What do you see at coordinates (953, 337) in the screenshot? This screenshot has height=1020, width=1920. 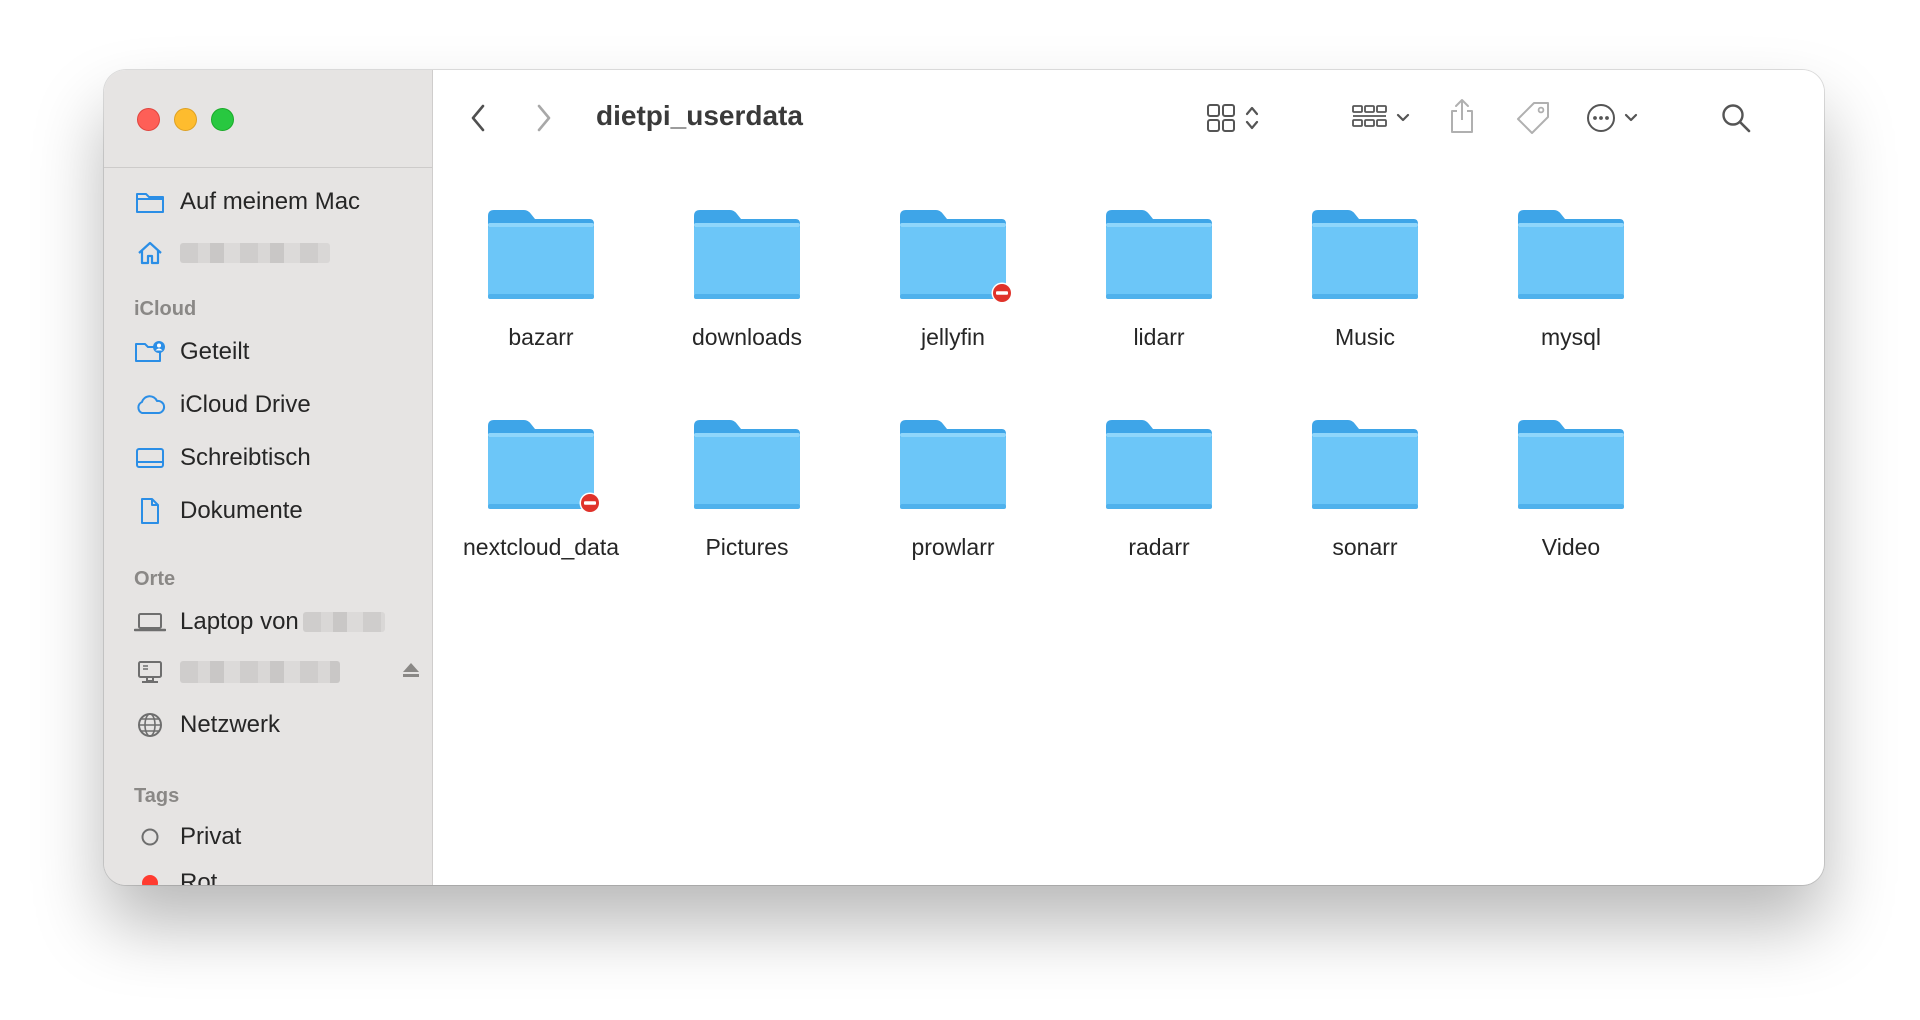 I see `folder-label: jellyfin` at bounding box center [953, 337].